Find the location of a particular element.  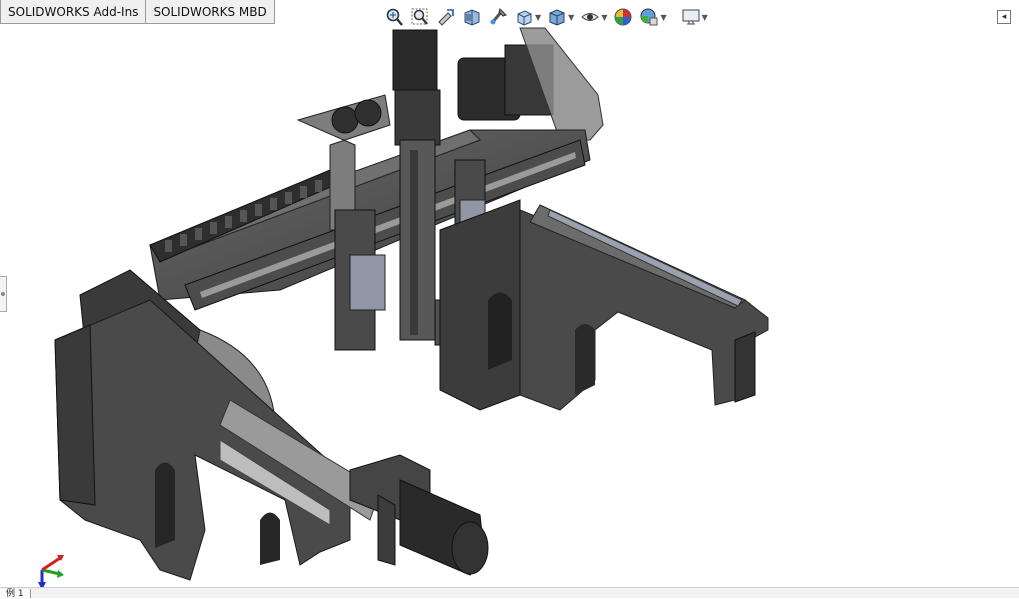

zoom-to-fit-icon is located at coordinates (394, 17).